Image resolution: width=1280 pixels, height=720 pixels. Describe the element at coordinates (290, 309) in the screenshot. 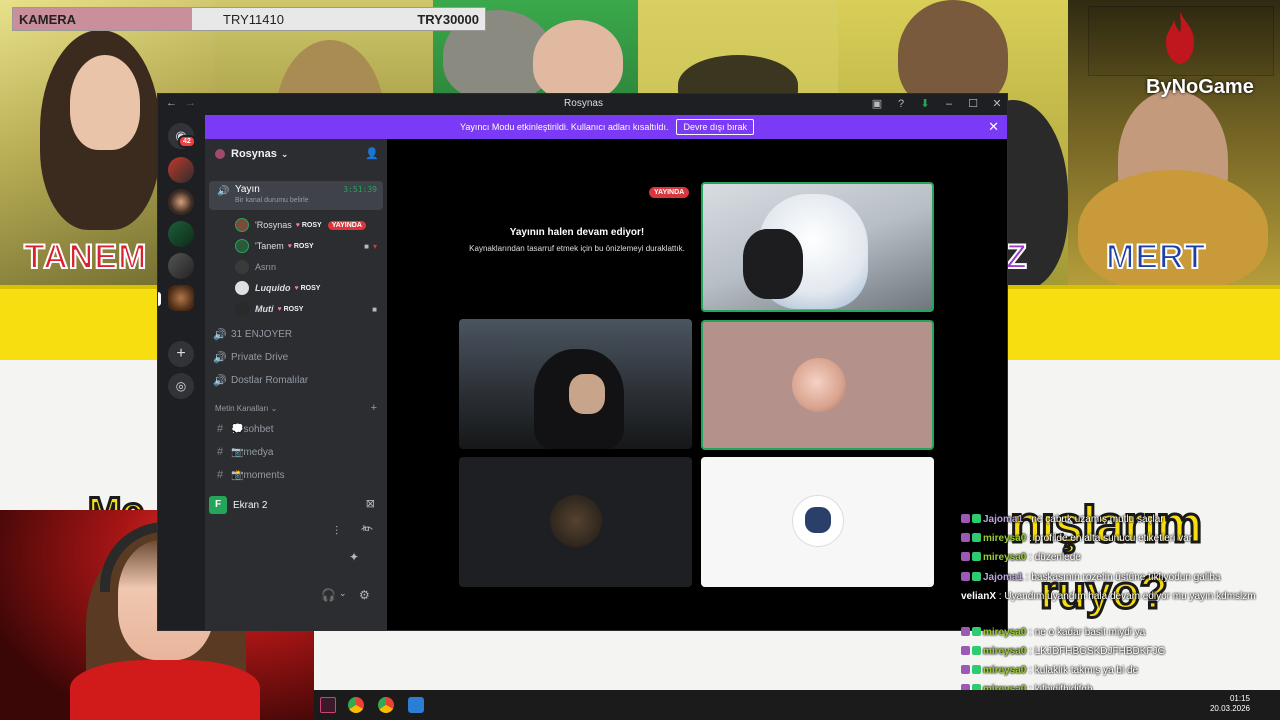

I see `server-tag: ♥ ROSY` at that location.